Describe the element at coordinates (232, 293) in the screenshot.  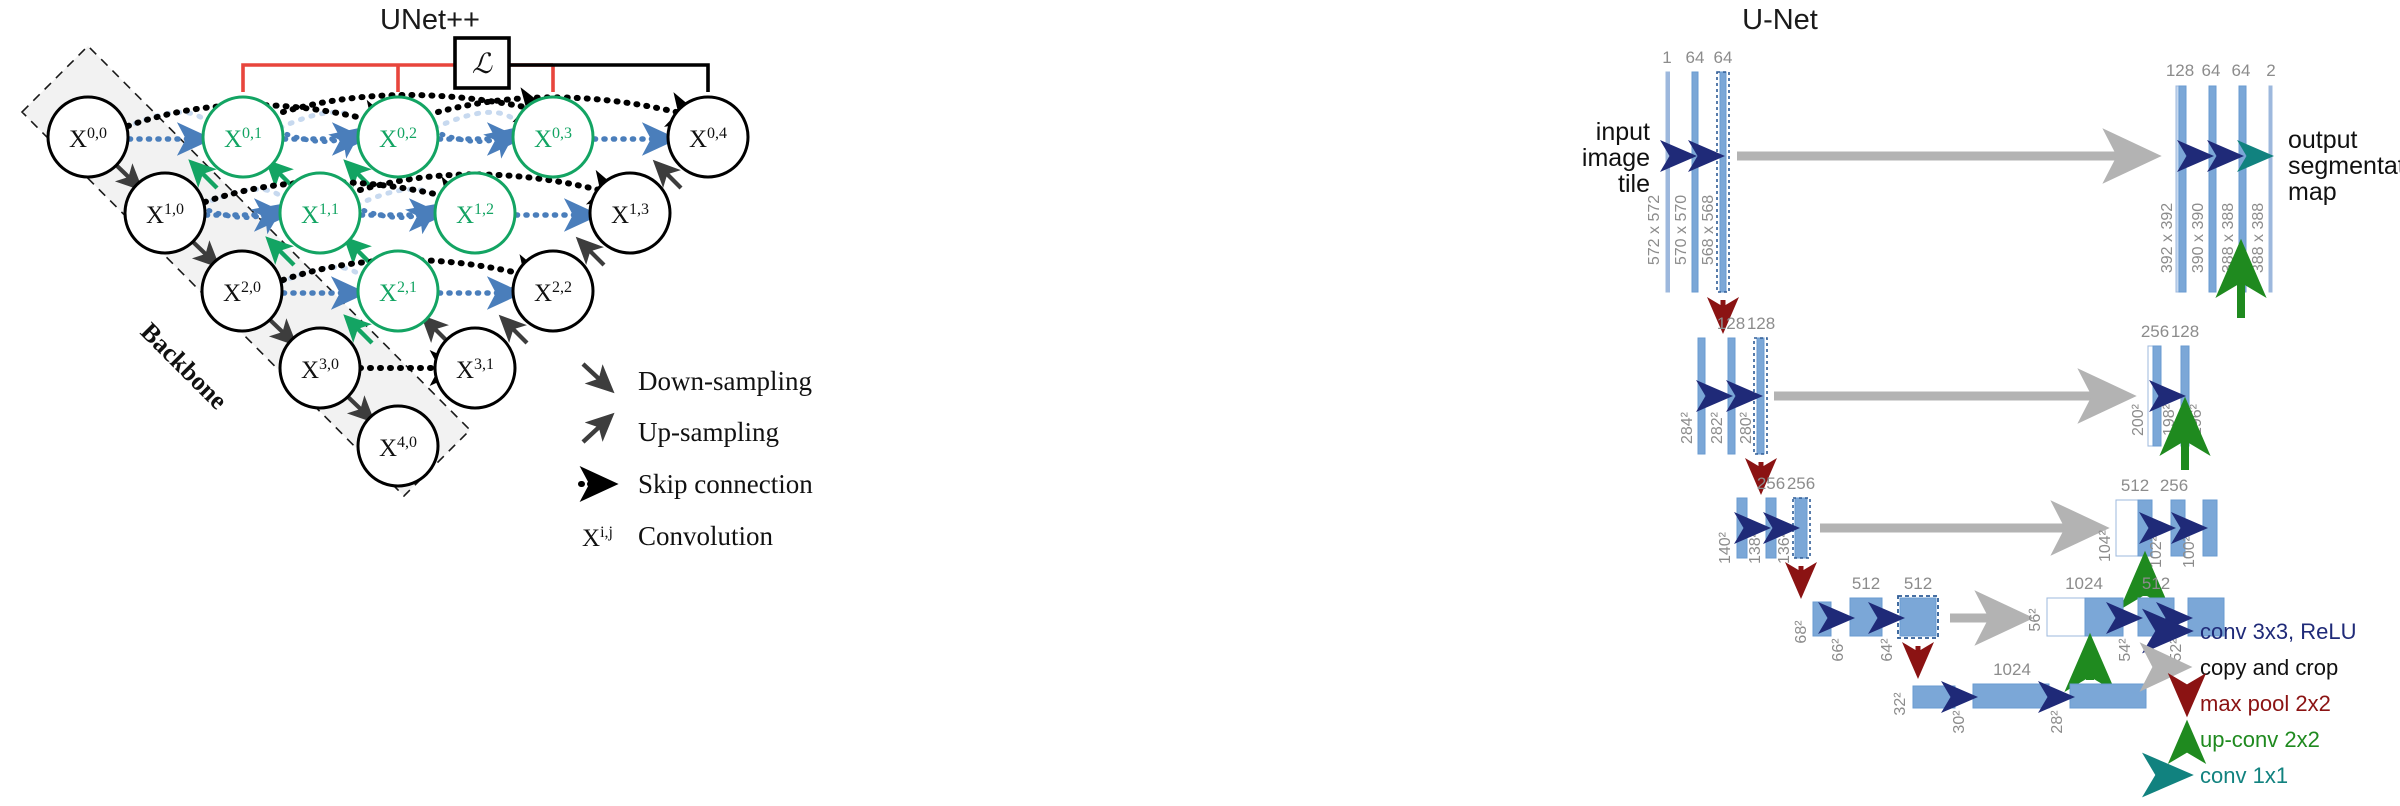
I see `node-X20-label: X` at that location.